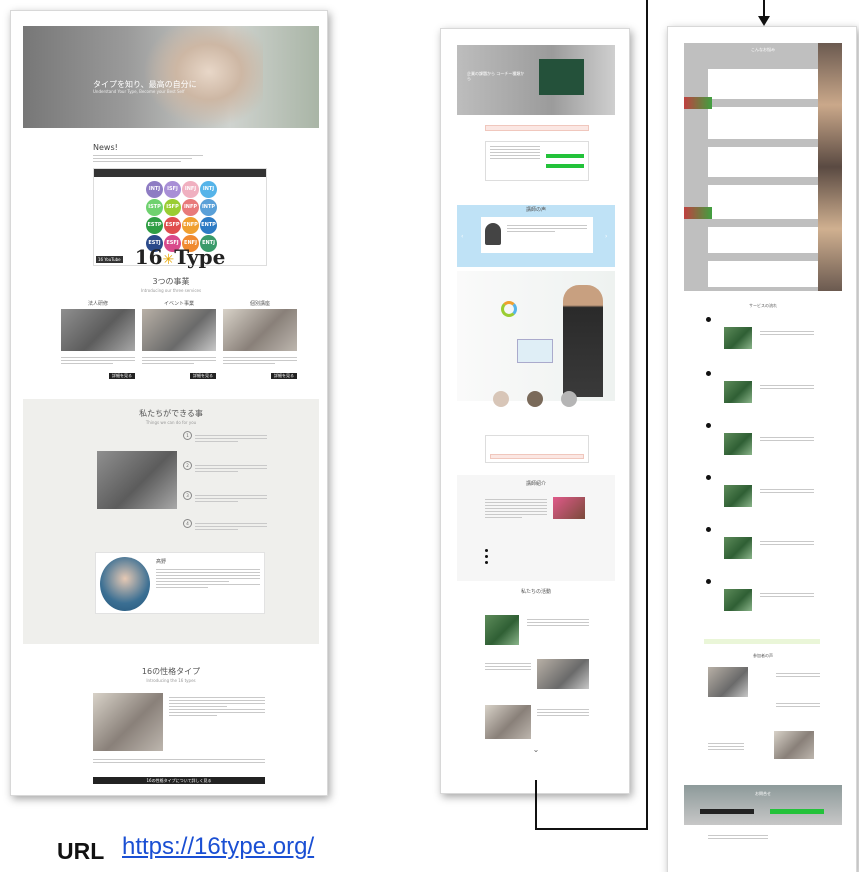 This screenshot has width=859, height=872. What do you see at coordinates (109, 259) in the screenshot?
I see `youtube-tag: 16 YouTube` at bounding box center [109, 259].